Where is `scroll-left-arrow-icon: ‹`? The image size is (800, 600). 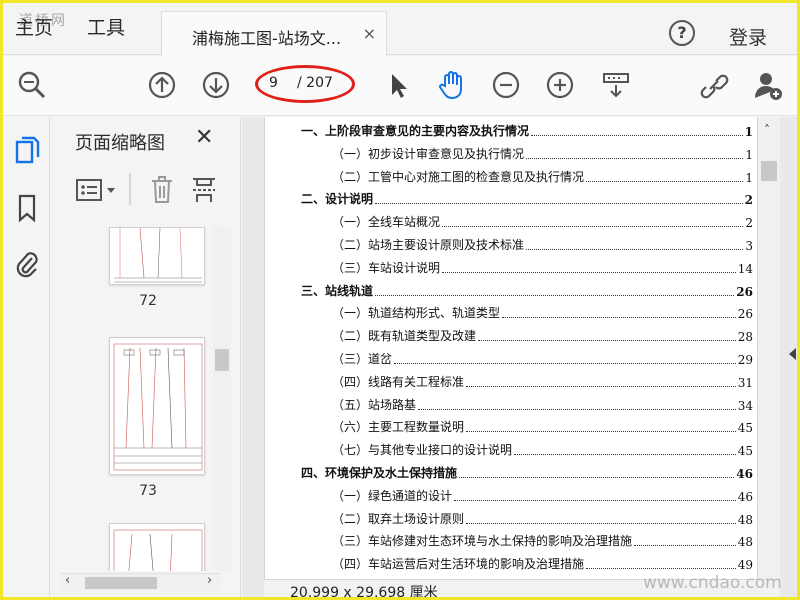 scroll-left-arrow-icon: ‹ is located at coordinates (67, 580).